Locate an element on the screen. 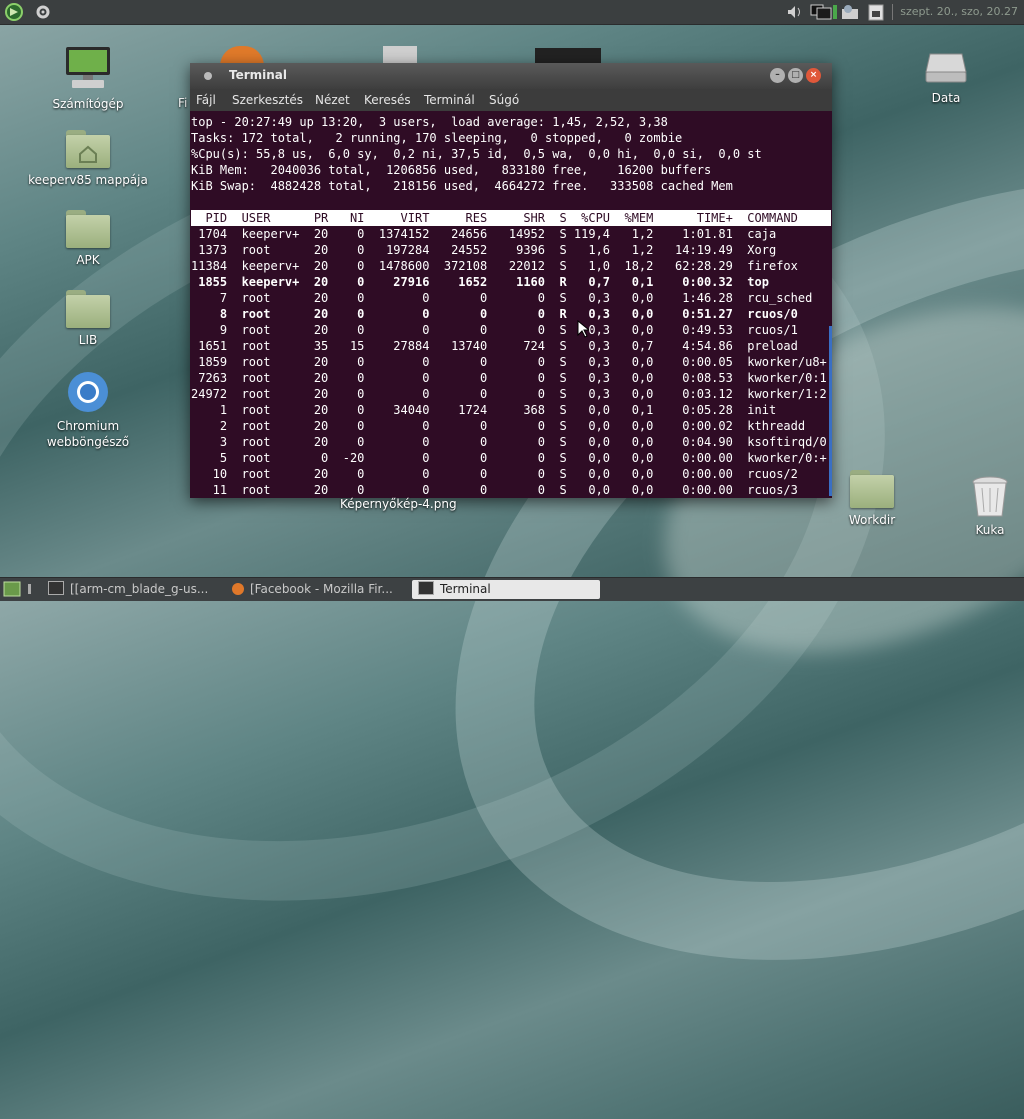 The height and width of the screenshot is (1119, 1024). volume-icon is located at coordinates (795, 12).